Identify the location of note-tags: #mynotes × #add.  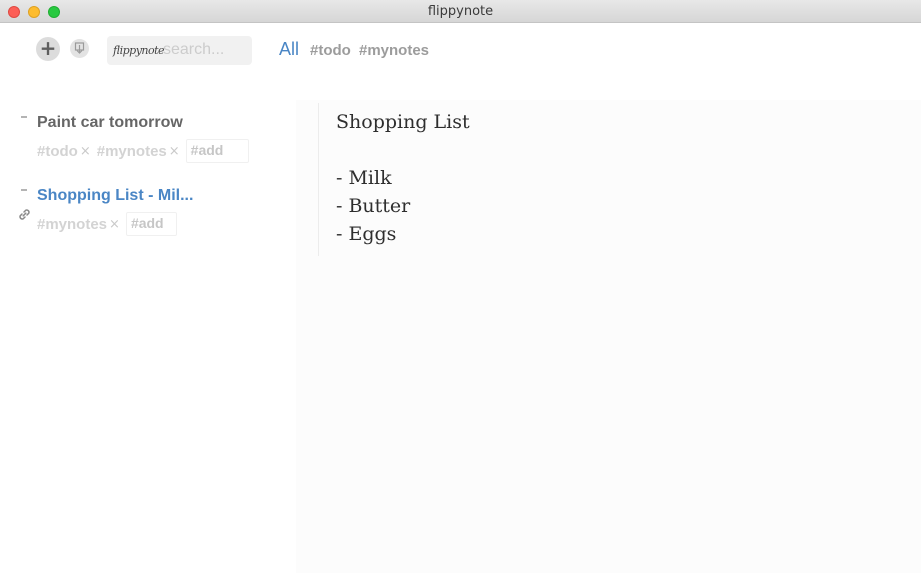
(107, 224).